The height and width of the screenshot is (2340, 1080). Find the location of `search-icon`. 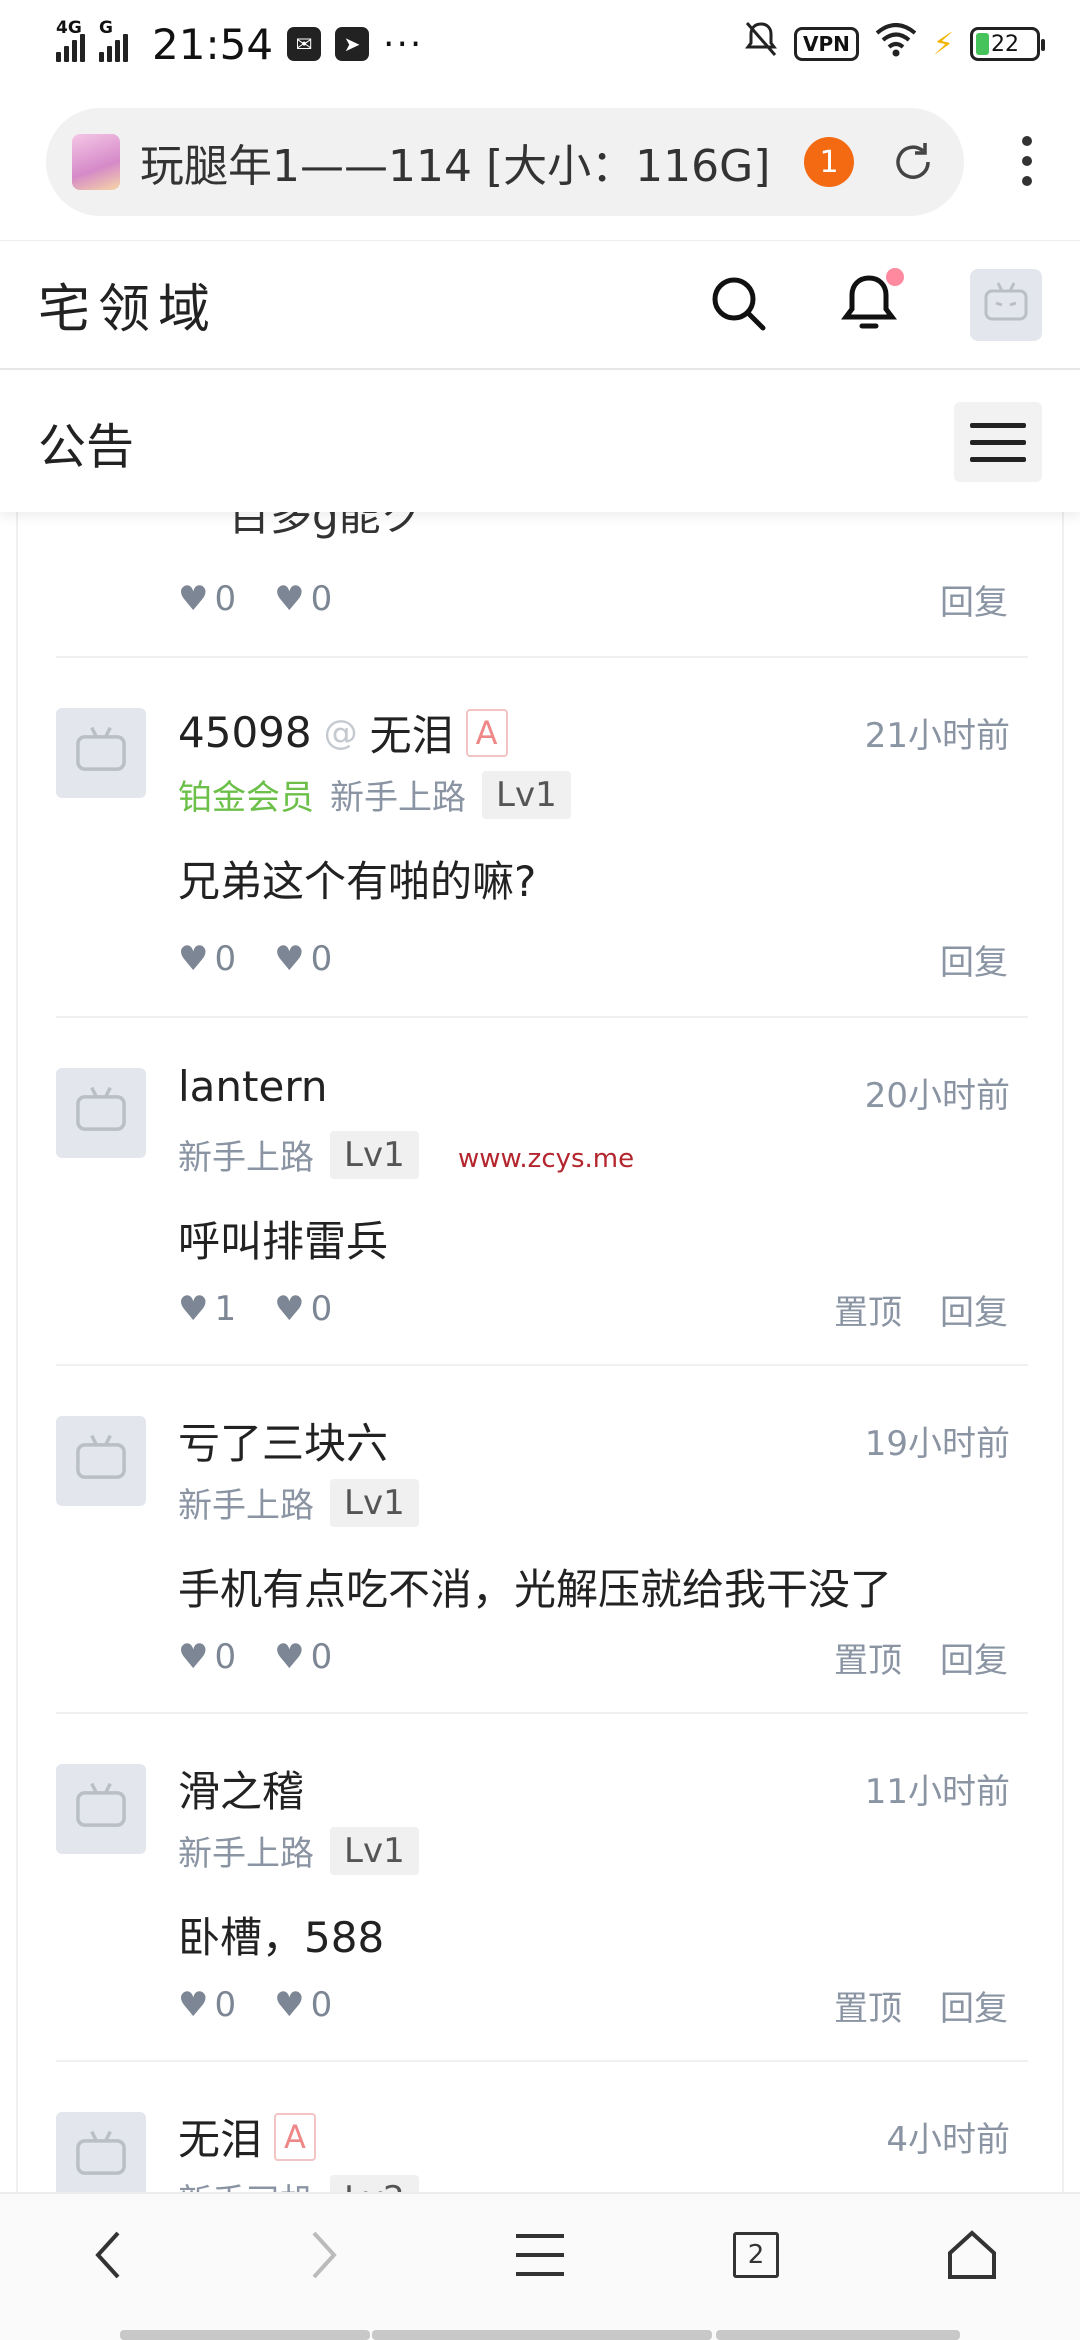

search-icon is located at coordinates (738, 305).